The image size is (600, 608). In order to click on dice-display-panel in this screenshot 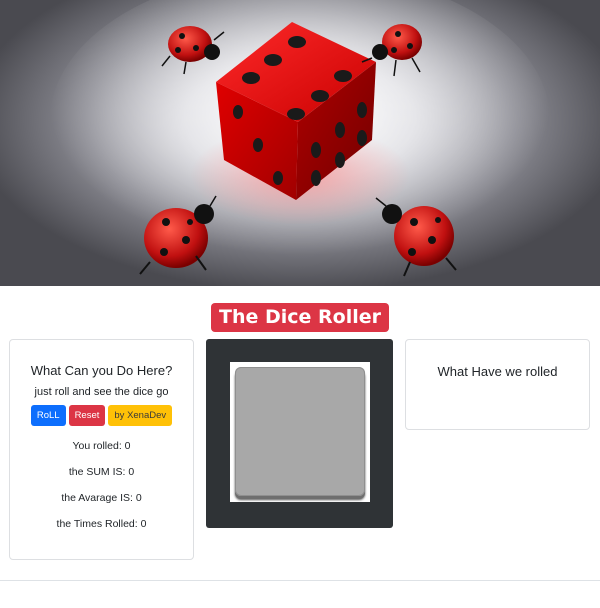, I will do `click(299, 433)`.